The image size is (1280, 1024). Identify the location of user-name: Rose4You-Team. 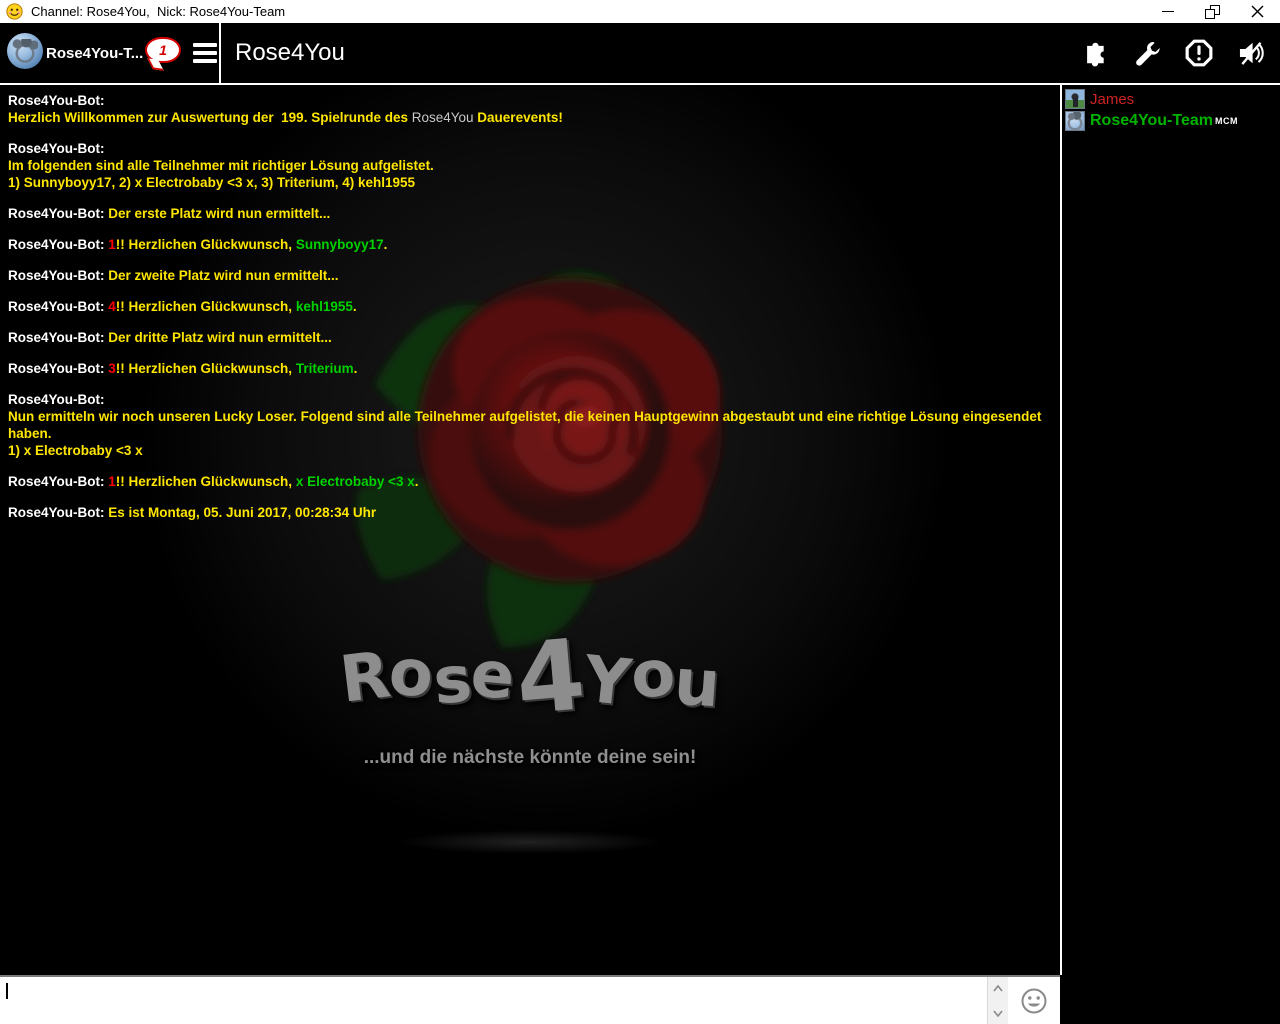
(1151, 120).